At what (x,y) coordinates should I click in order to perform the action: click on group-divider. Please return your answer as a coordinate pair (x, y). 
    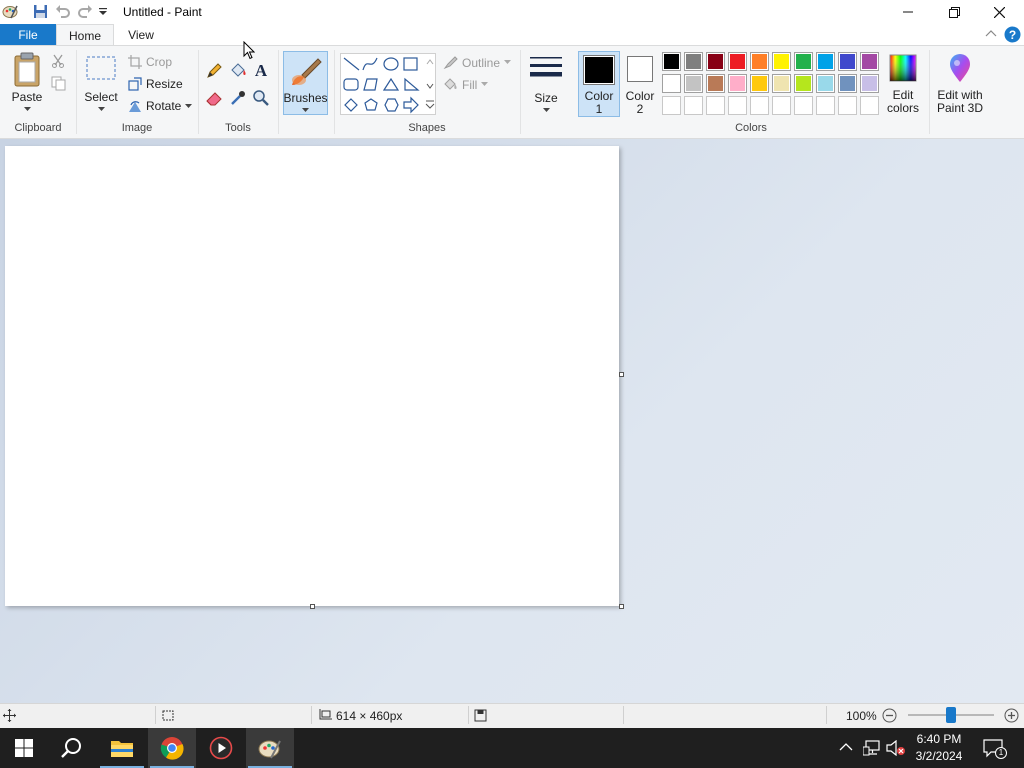
    Looking at the image, I should click on (520, 92).